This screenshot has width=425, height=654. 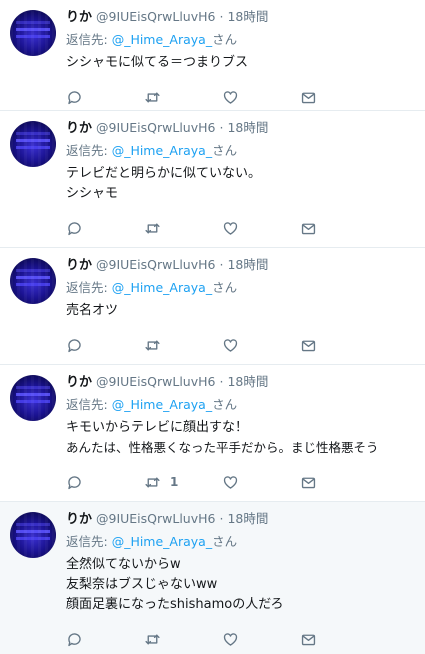 What do you see at coordinates (74, 639) in the screenshot?
I see `reply-icon` at bounding box center [74, 639].